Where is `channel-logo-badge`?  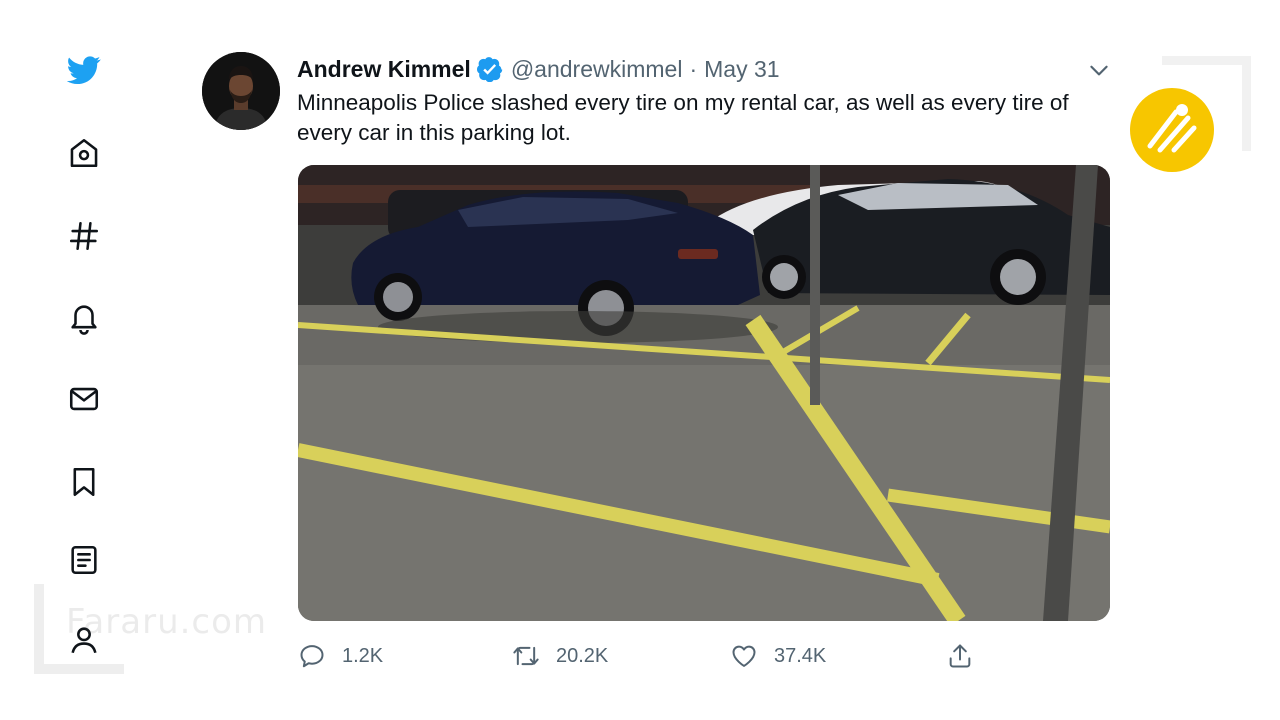
channel-logo-badge is located at coordinates (1172, 130).